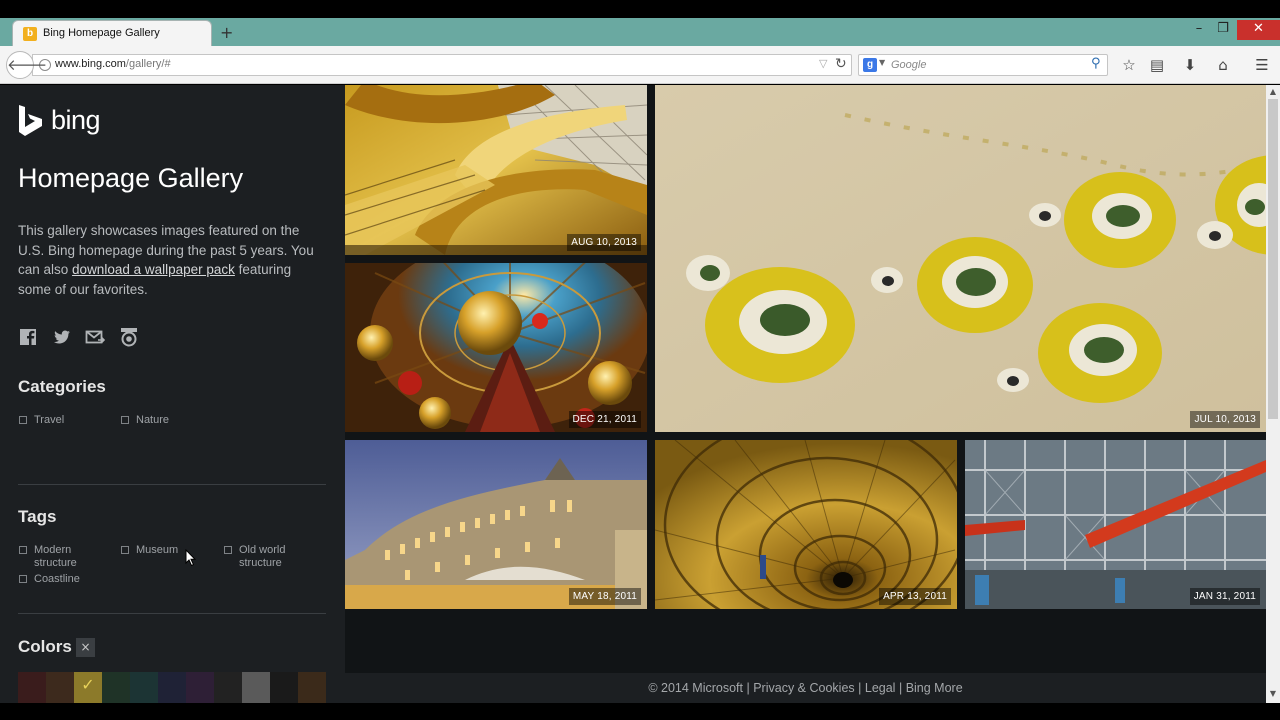 This screenshot has height=720, width=1280. What do you see at coordinates (640, 711) in the screenshot?
I see `screen-bottom-bar` at bounding box center [640, 711].